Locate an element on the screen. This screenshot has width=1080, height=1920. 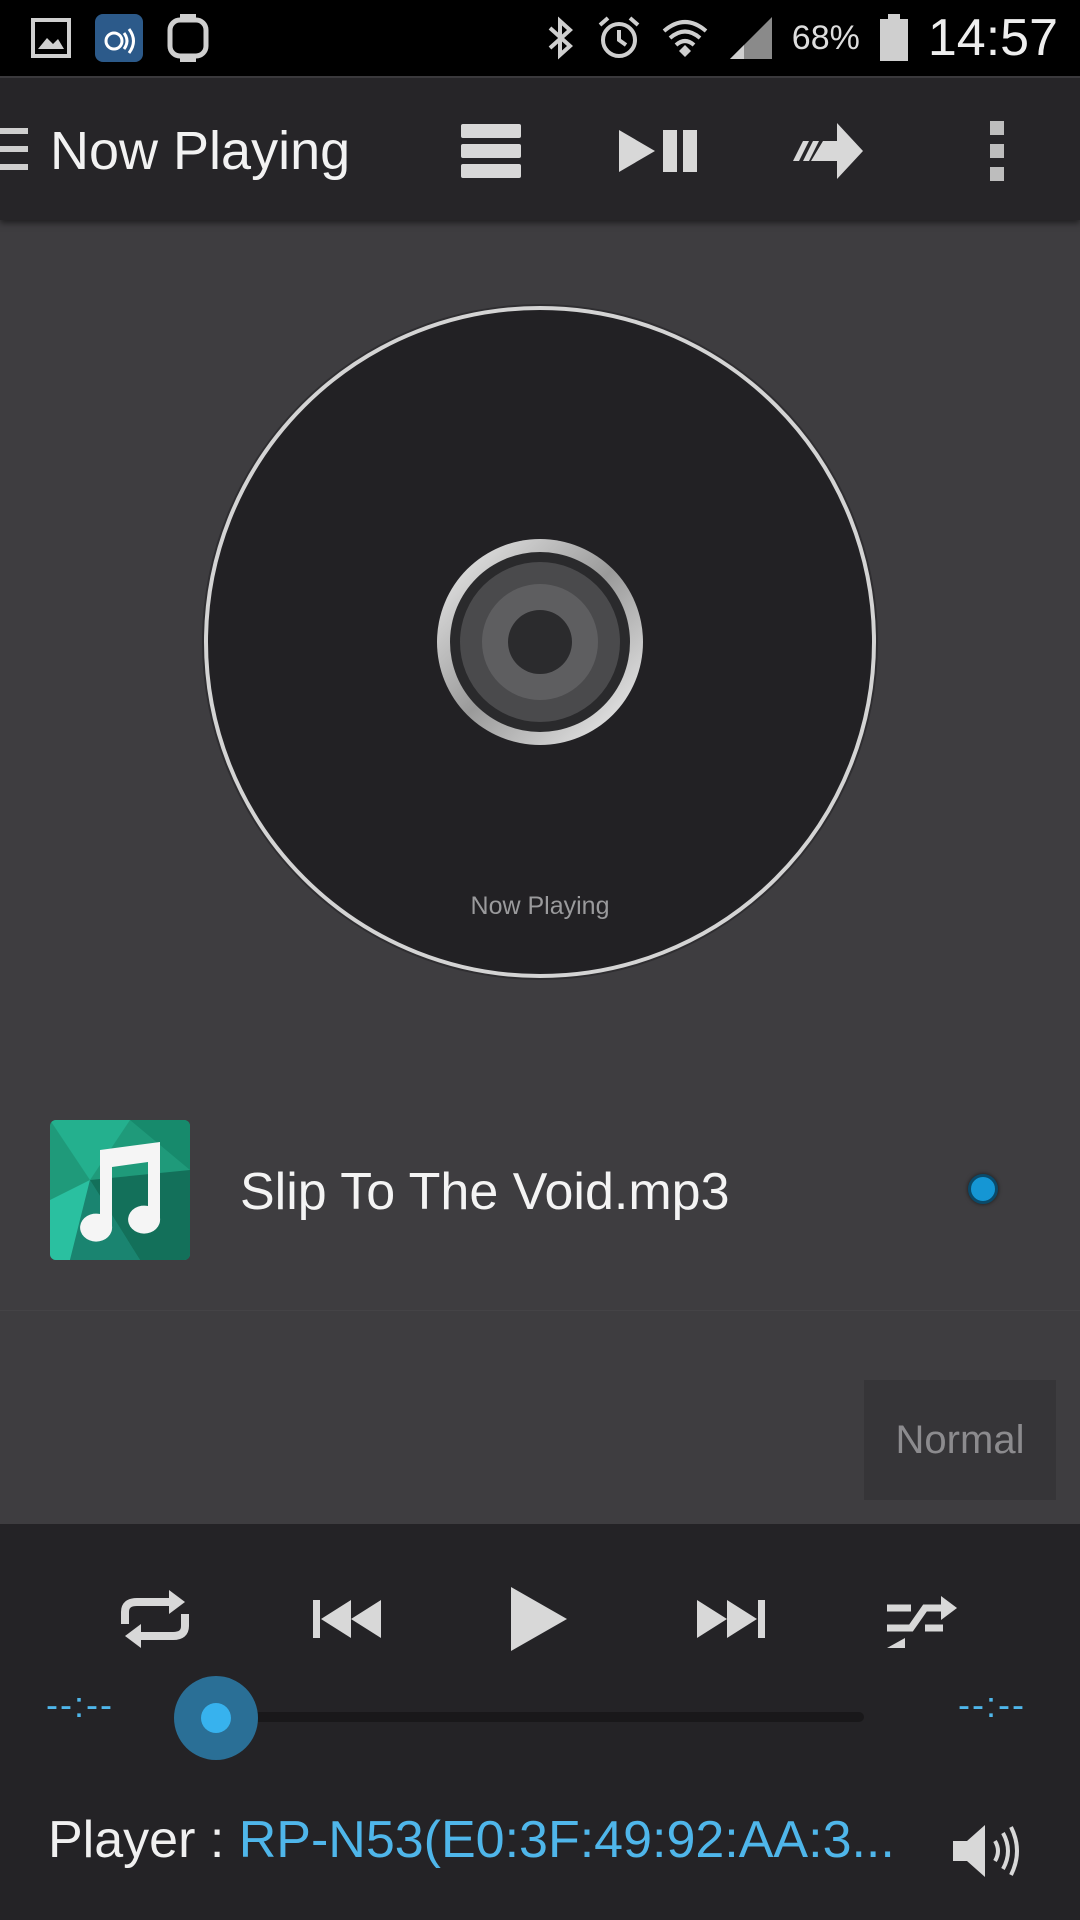
app-toolbar: Now Playing is located at coordinates (540, 148).